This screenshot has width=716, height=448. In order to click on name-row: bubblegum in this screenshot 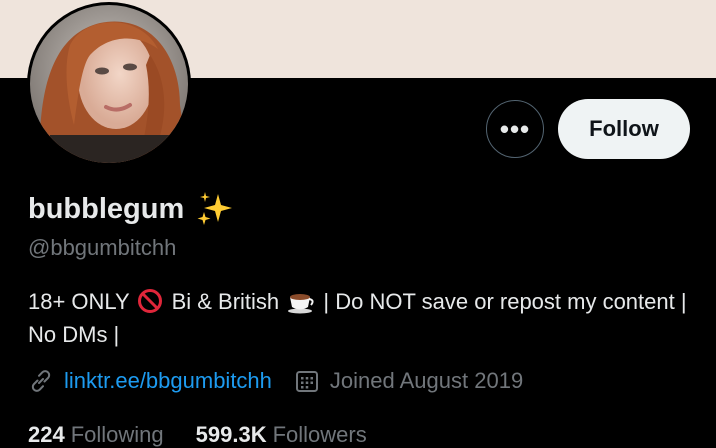, I will do `click(131, 209)`.